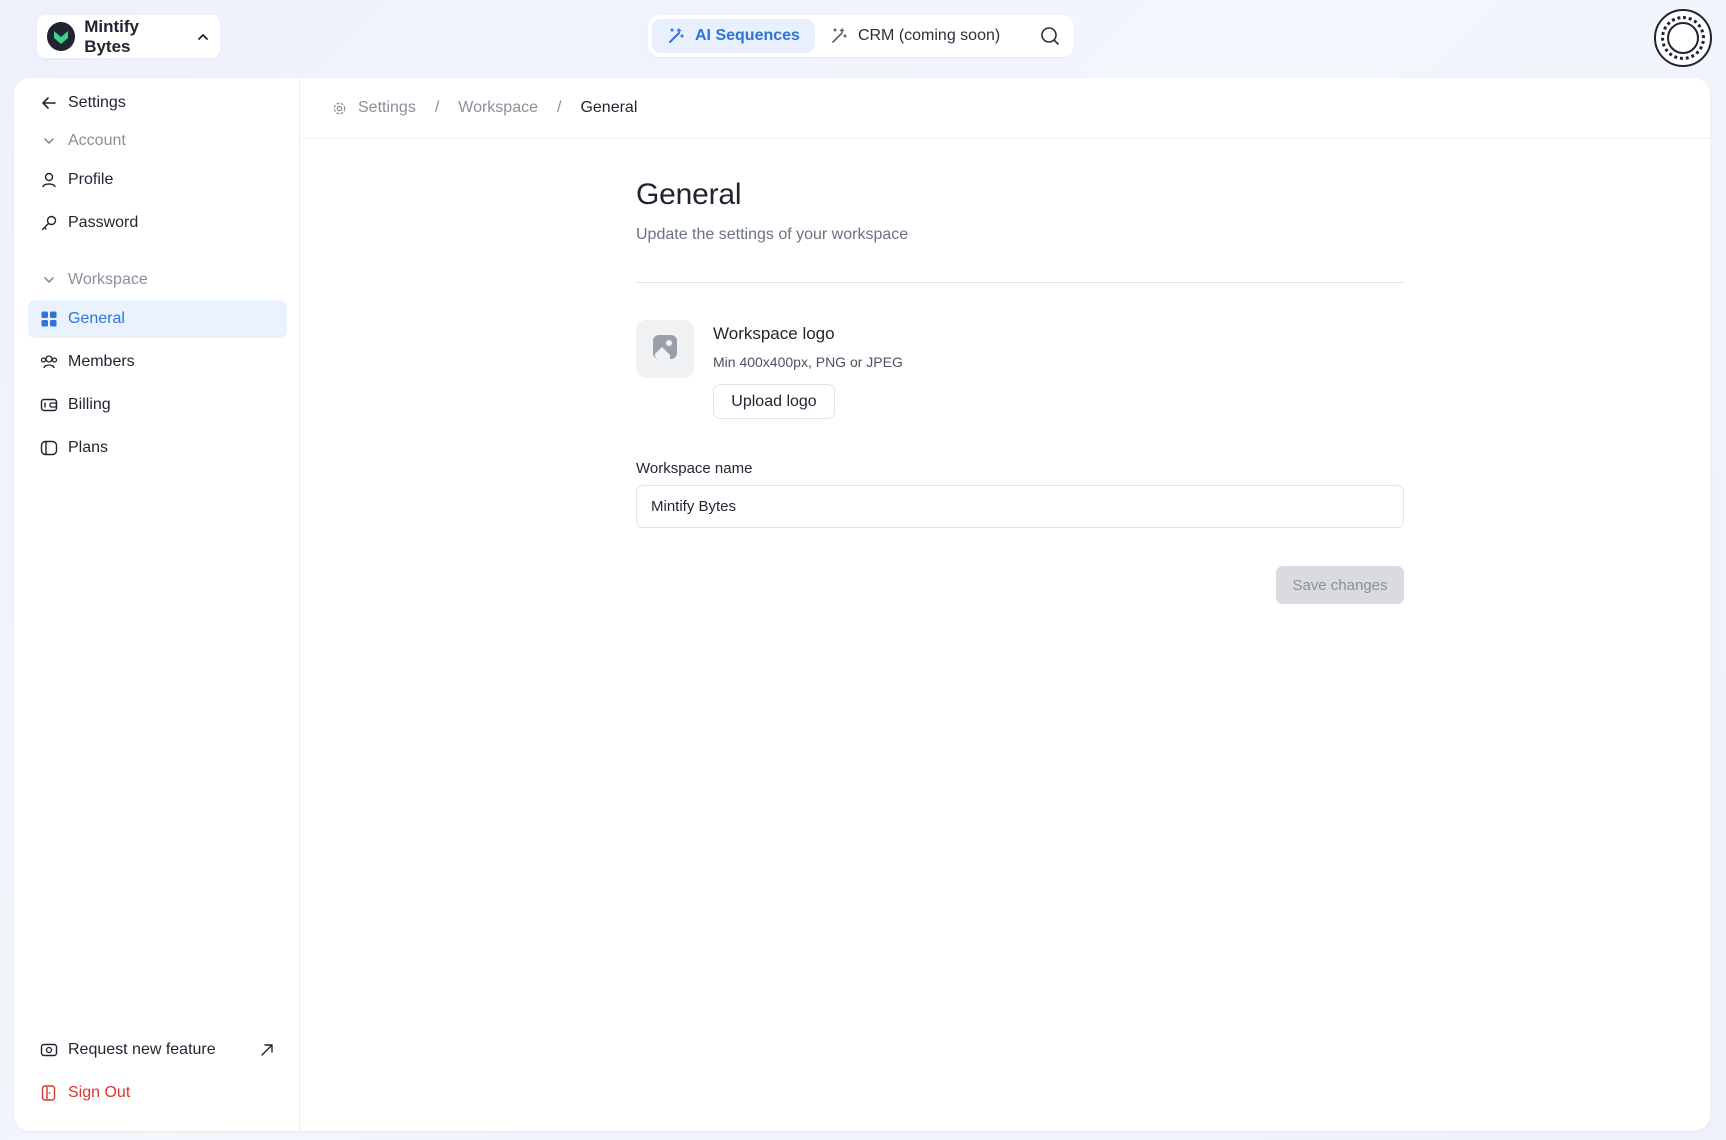 This screenshot has width=1726, height=1140. I want to click on upload-logo-button: Upload logo, so click(774, 401).